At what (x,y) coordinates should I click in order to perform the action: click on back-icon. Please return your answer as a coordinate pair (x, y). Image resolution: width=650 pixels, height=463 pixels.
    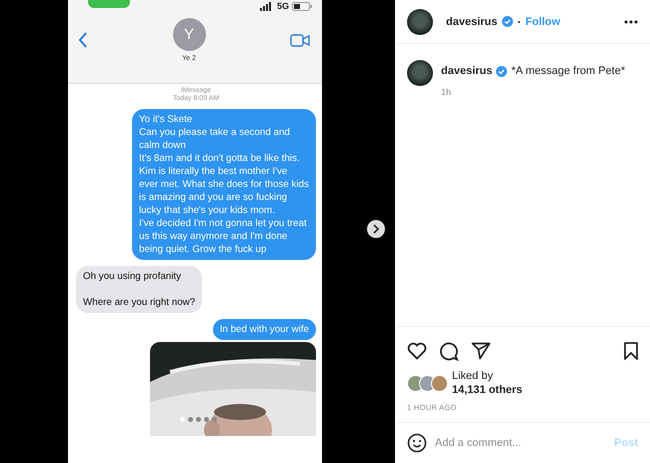
    Looking at the image, I should click on (83, 40).